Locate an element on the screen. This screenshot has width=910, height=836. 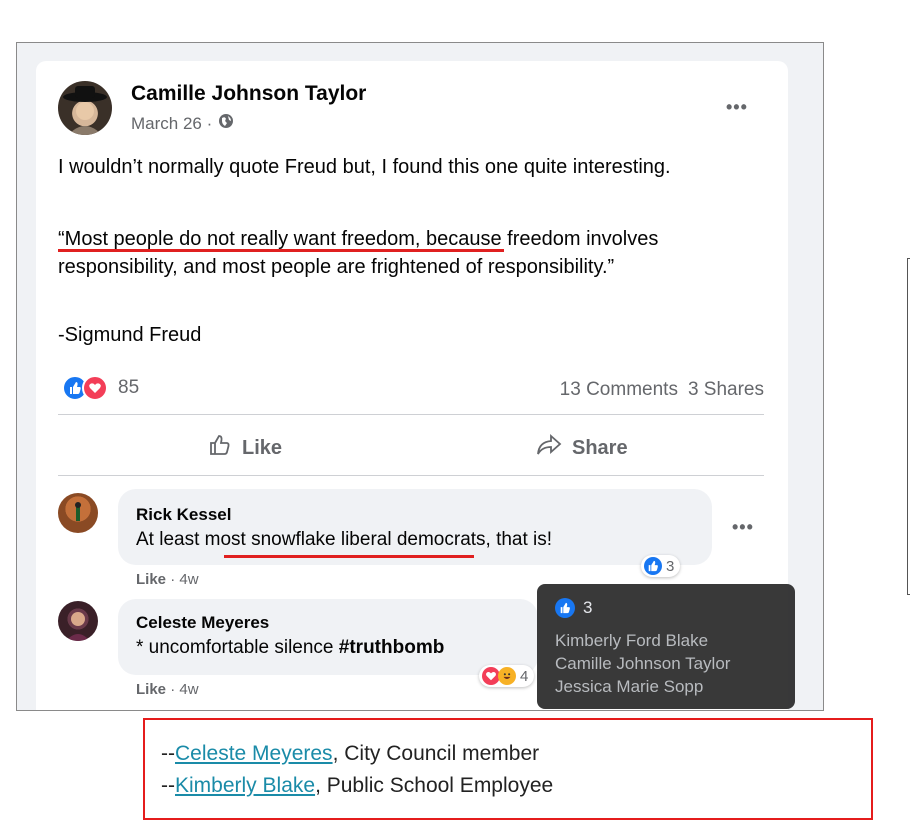
comment-text: * uncomfortable silence #truthbomb is located at coordinates (290, 648).